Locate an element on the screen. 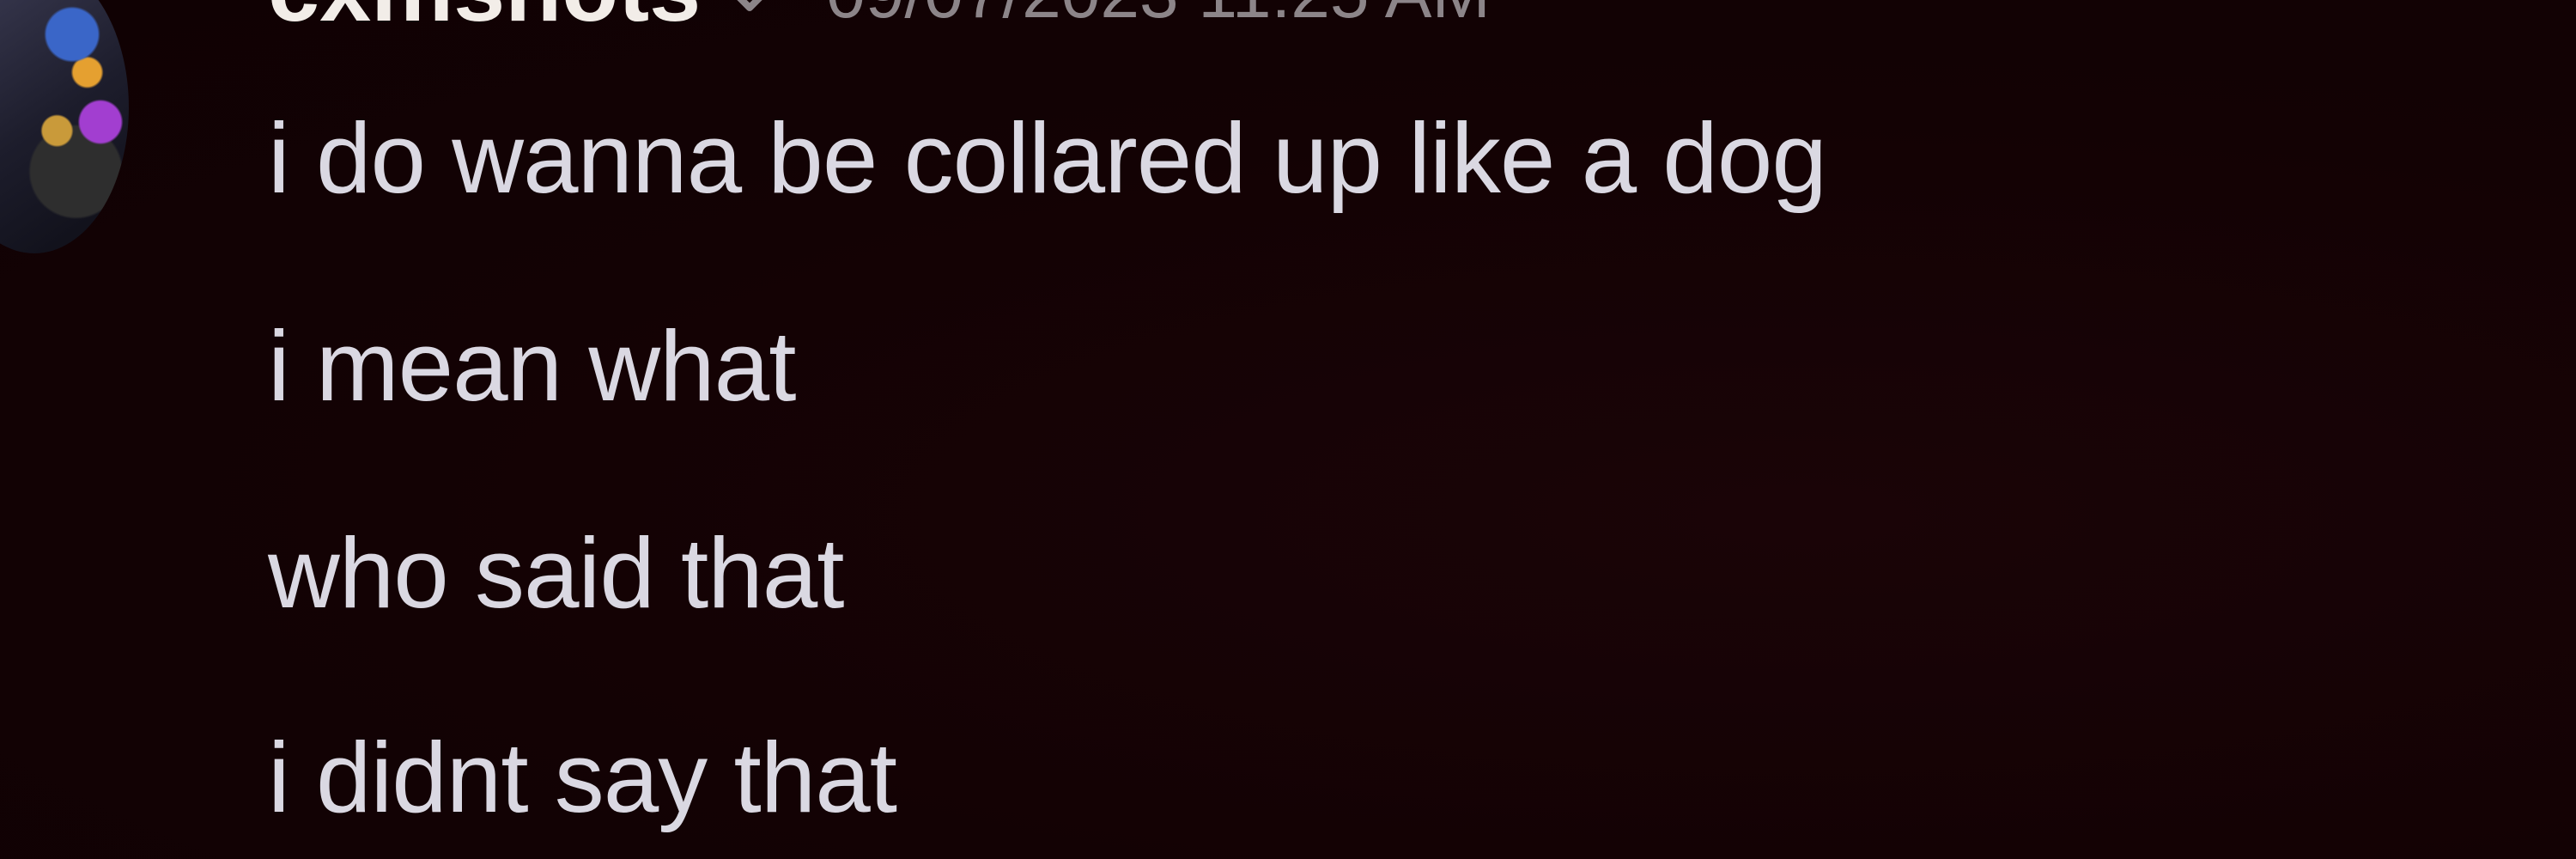 The image size is (2576, 859). message-line: i do wanna be collared up like a dog is located at coordinates (1047, 158).